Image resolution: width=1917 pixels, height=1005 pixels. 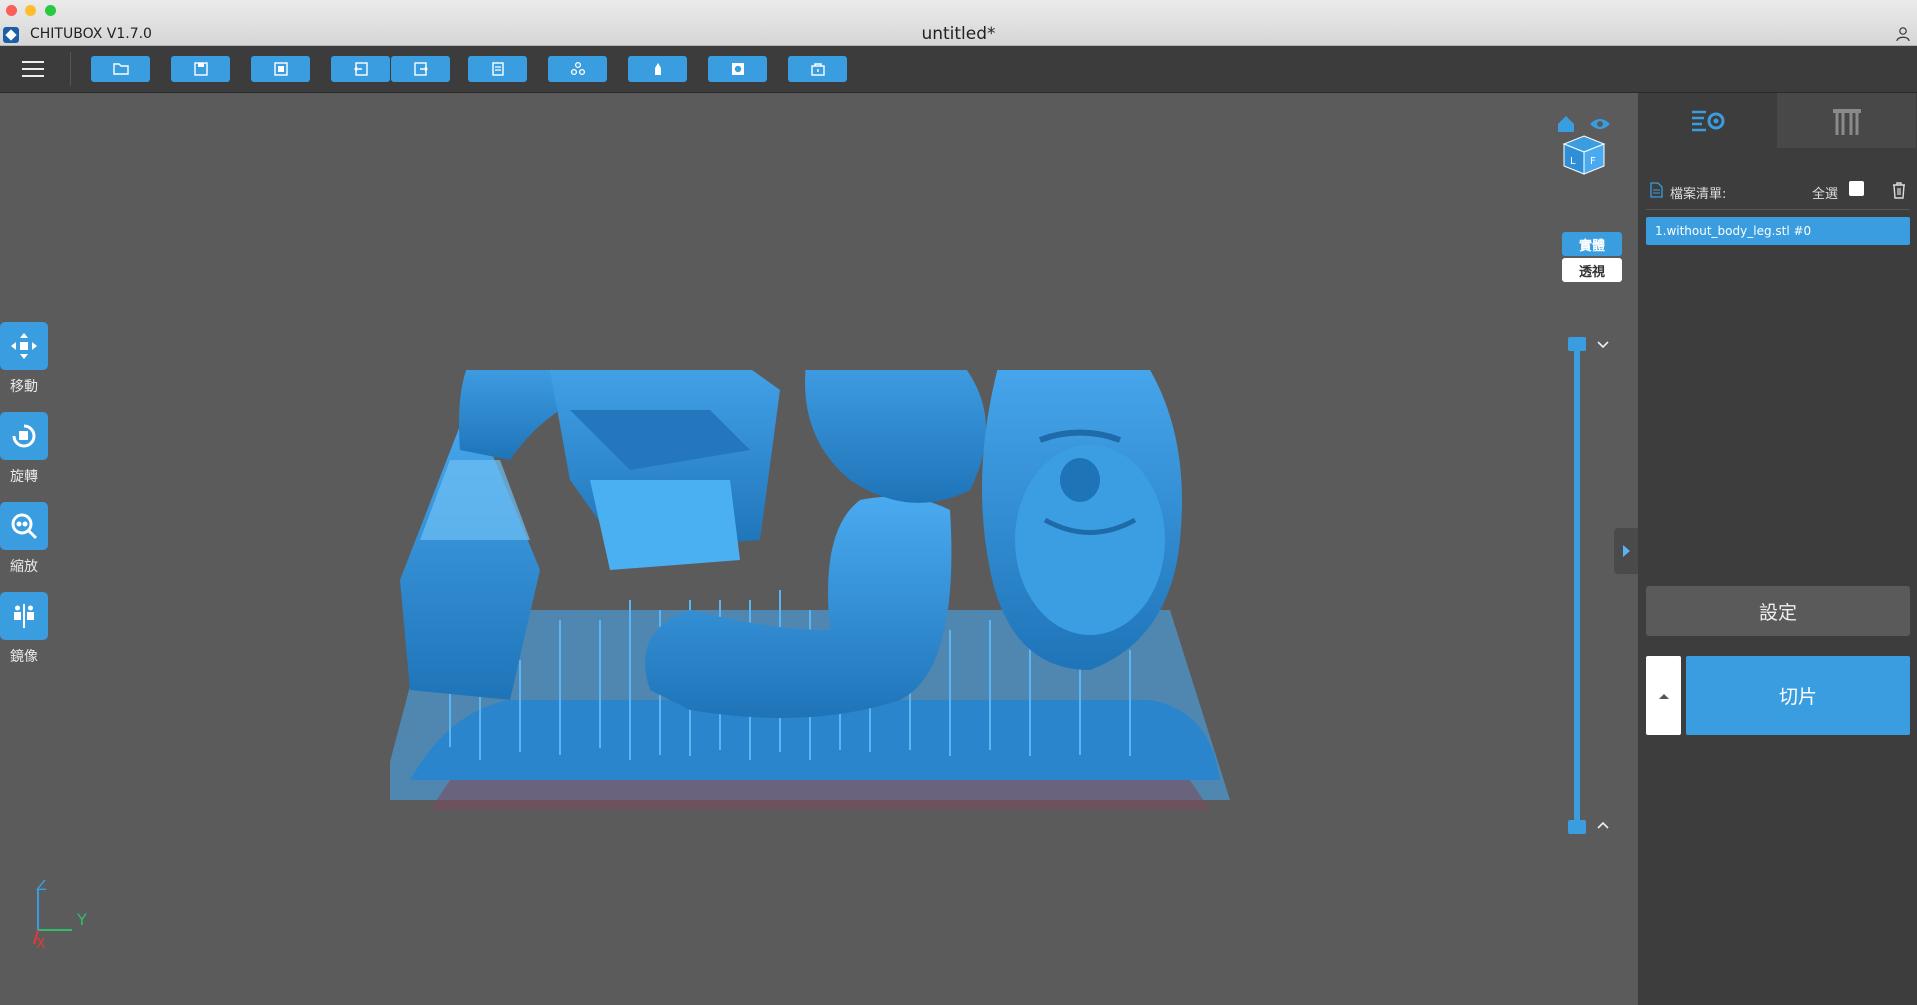 I want to click on file-list-header: 檔案清單: 全選, so click(x=1780, y=191).